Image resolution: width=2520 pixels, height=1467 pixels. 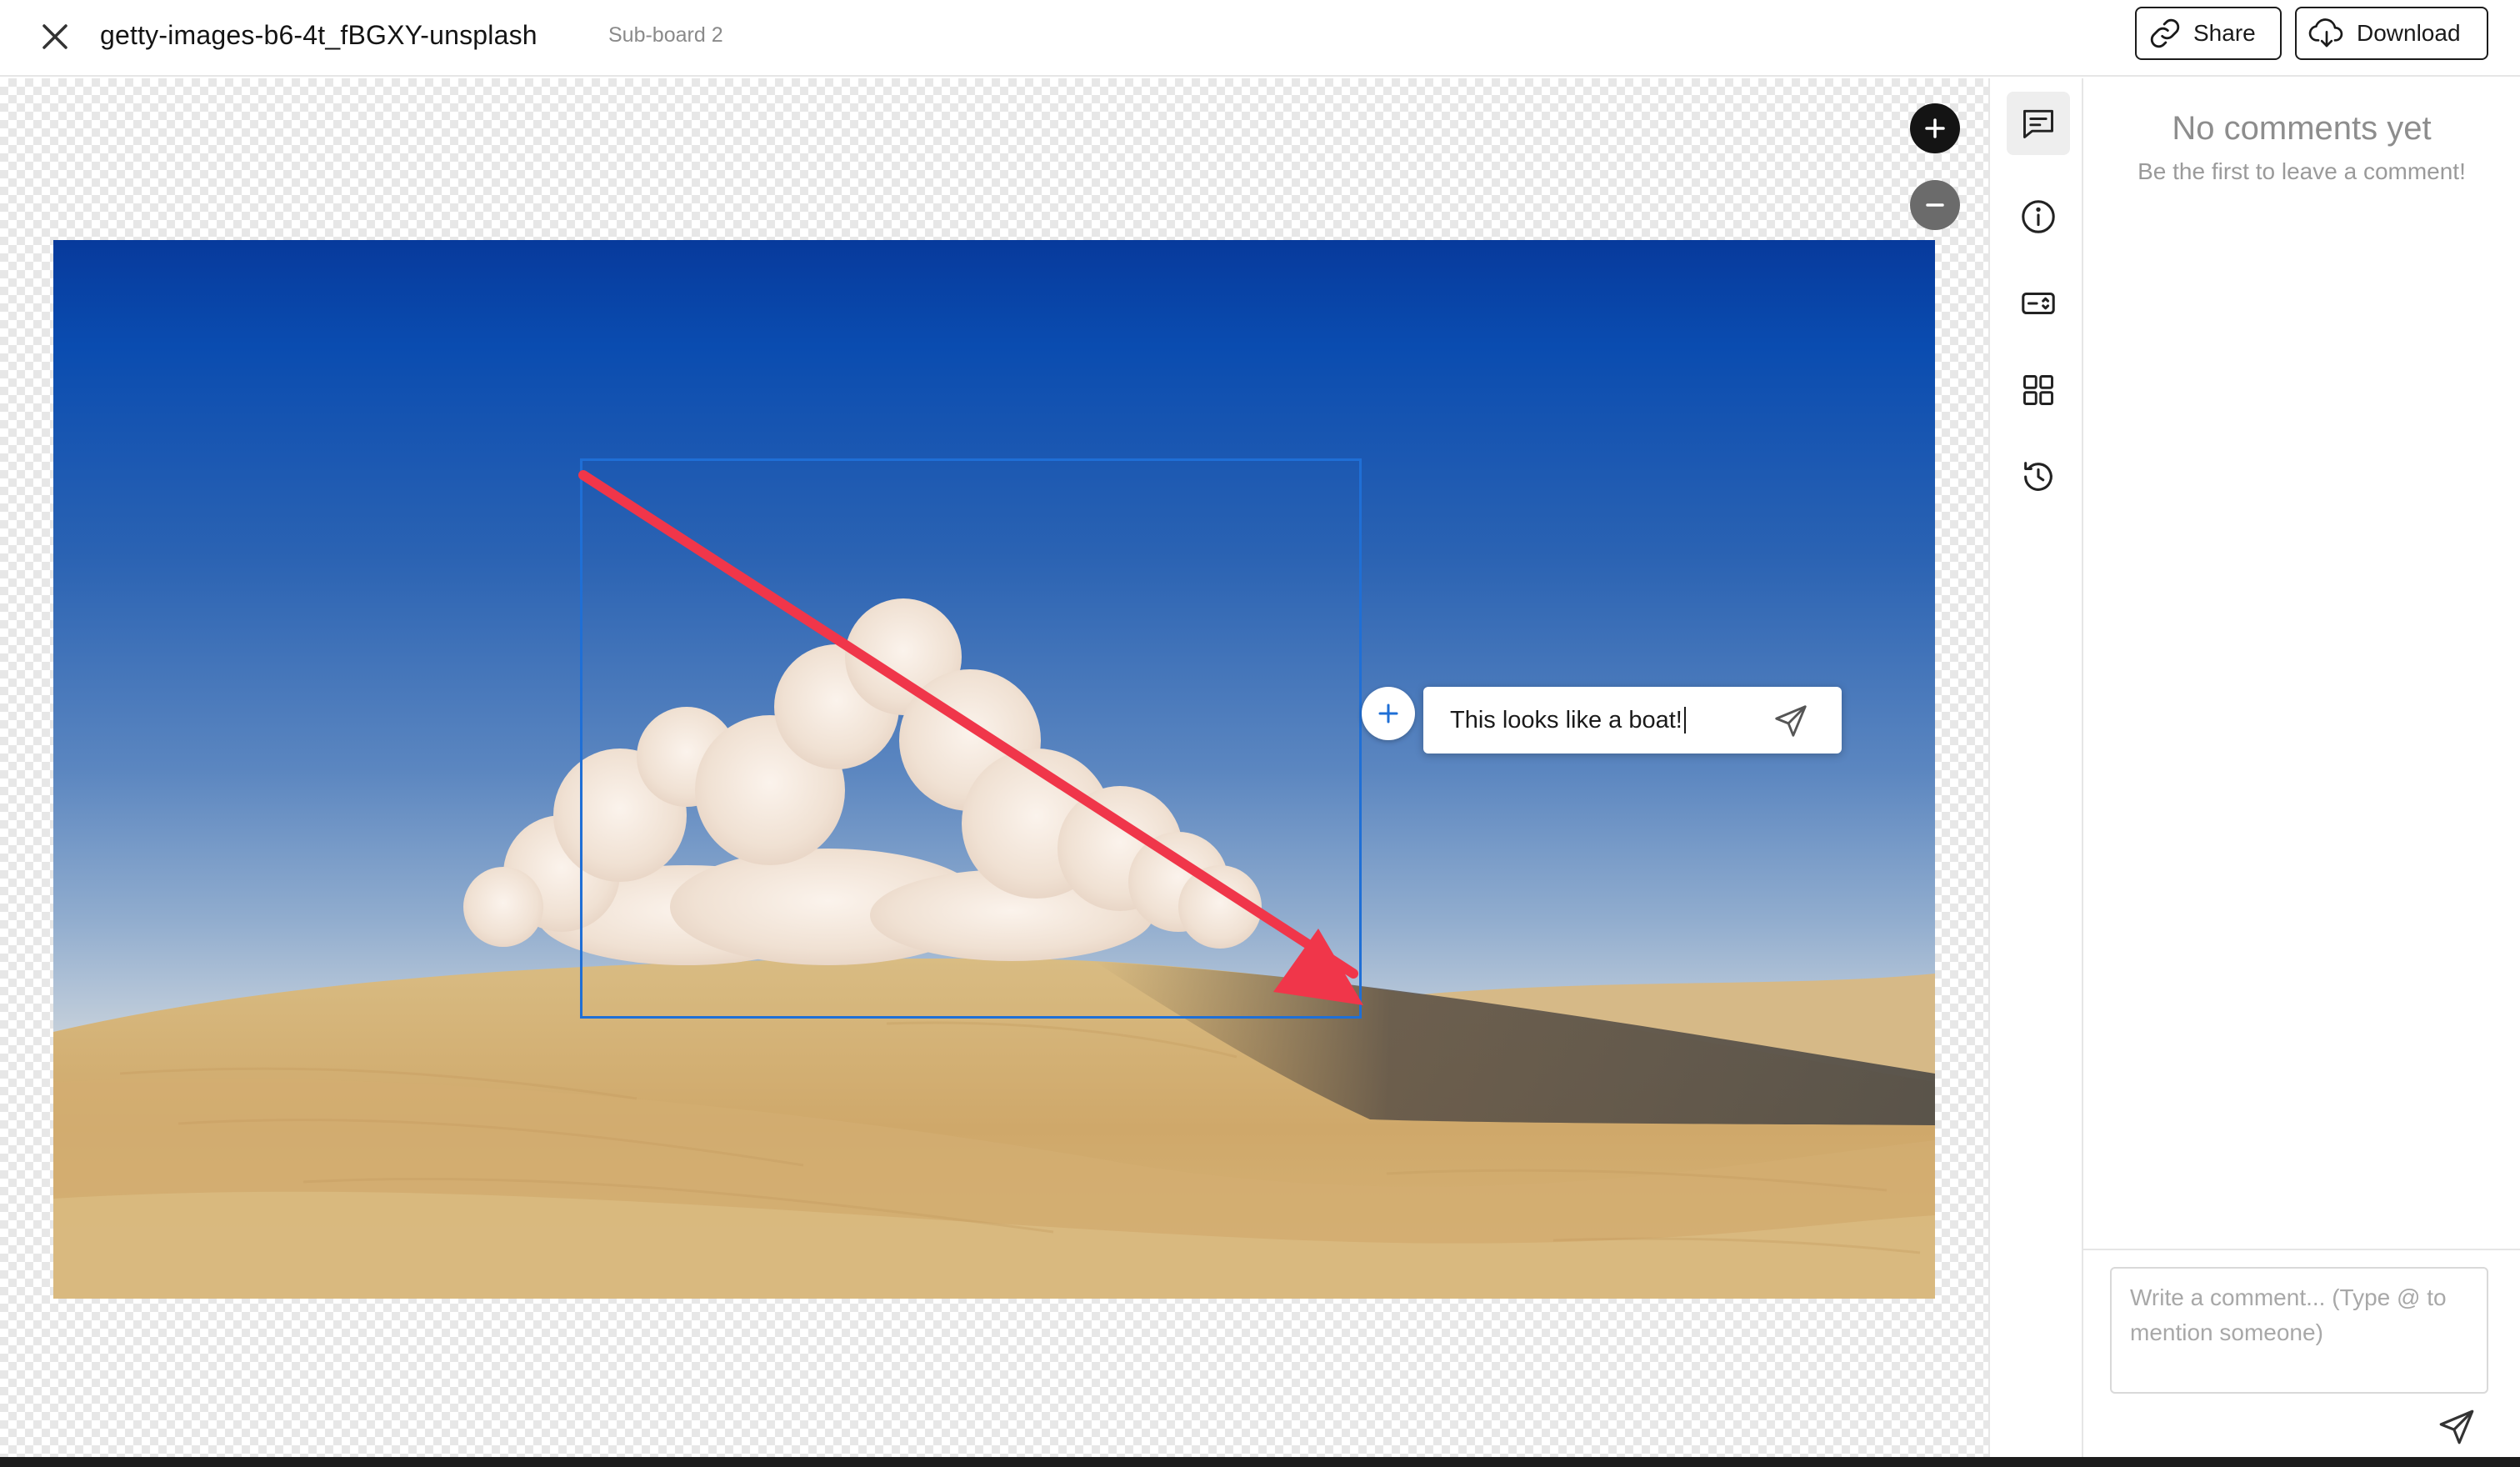 I want to click on compare-tab, so click(x=2038, y=303).